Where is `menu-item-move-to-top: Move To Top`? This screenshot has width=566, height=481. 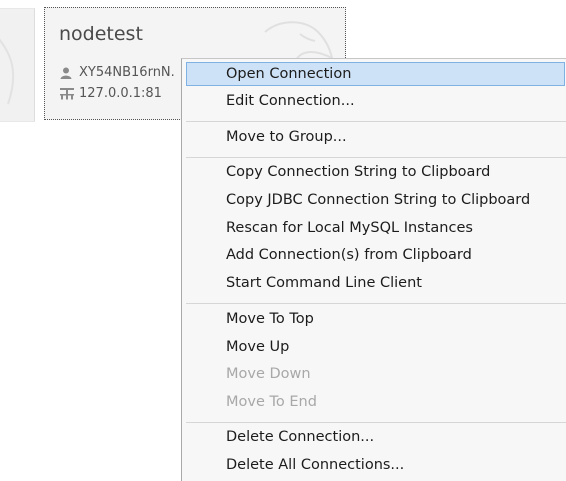
menu-item-move-to-top: Move To Top is located at coordinates (376, 319).